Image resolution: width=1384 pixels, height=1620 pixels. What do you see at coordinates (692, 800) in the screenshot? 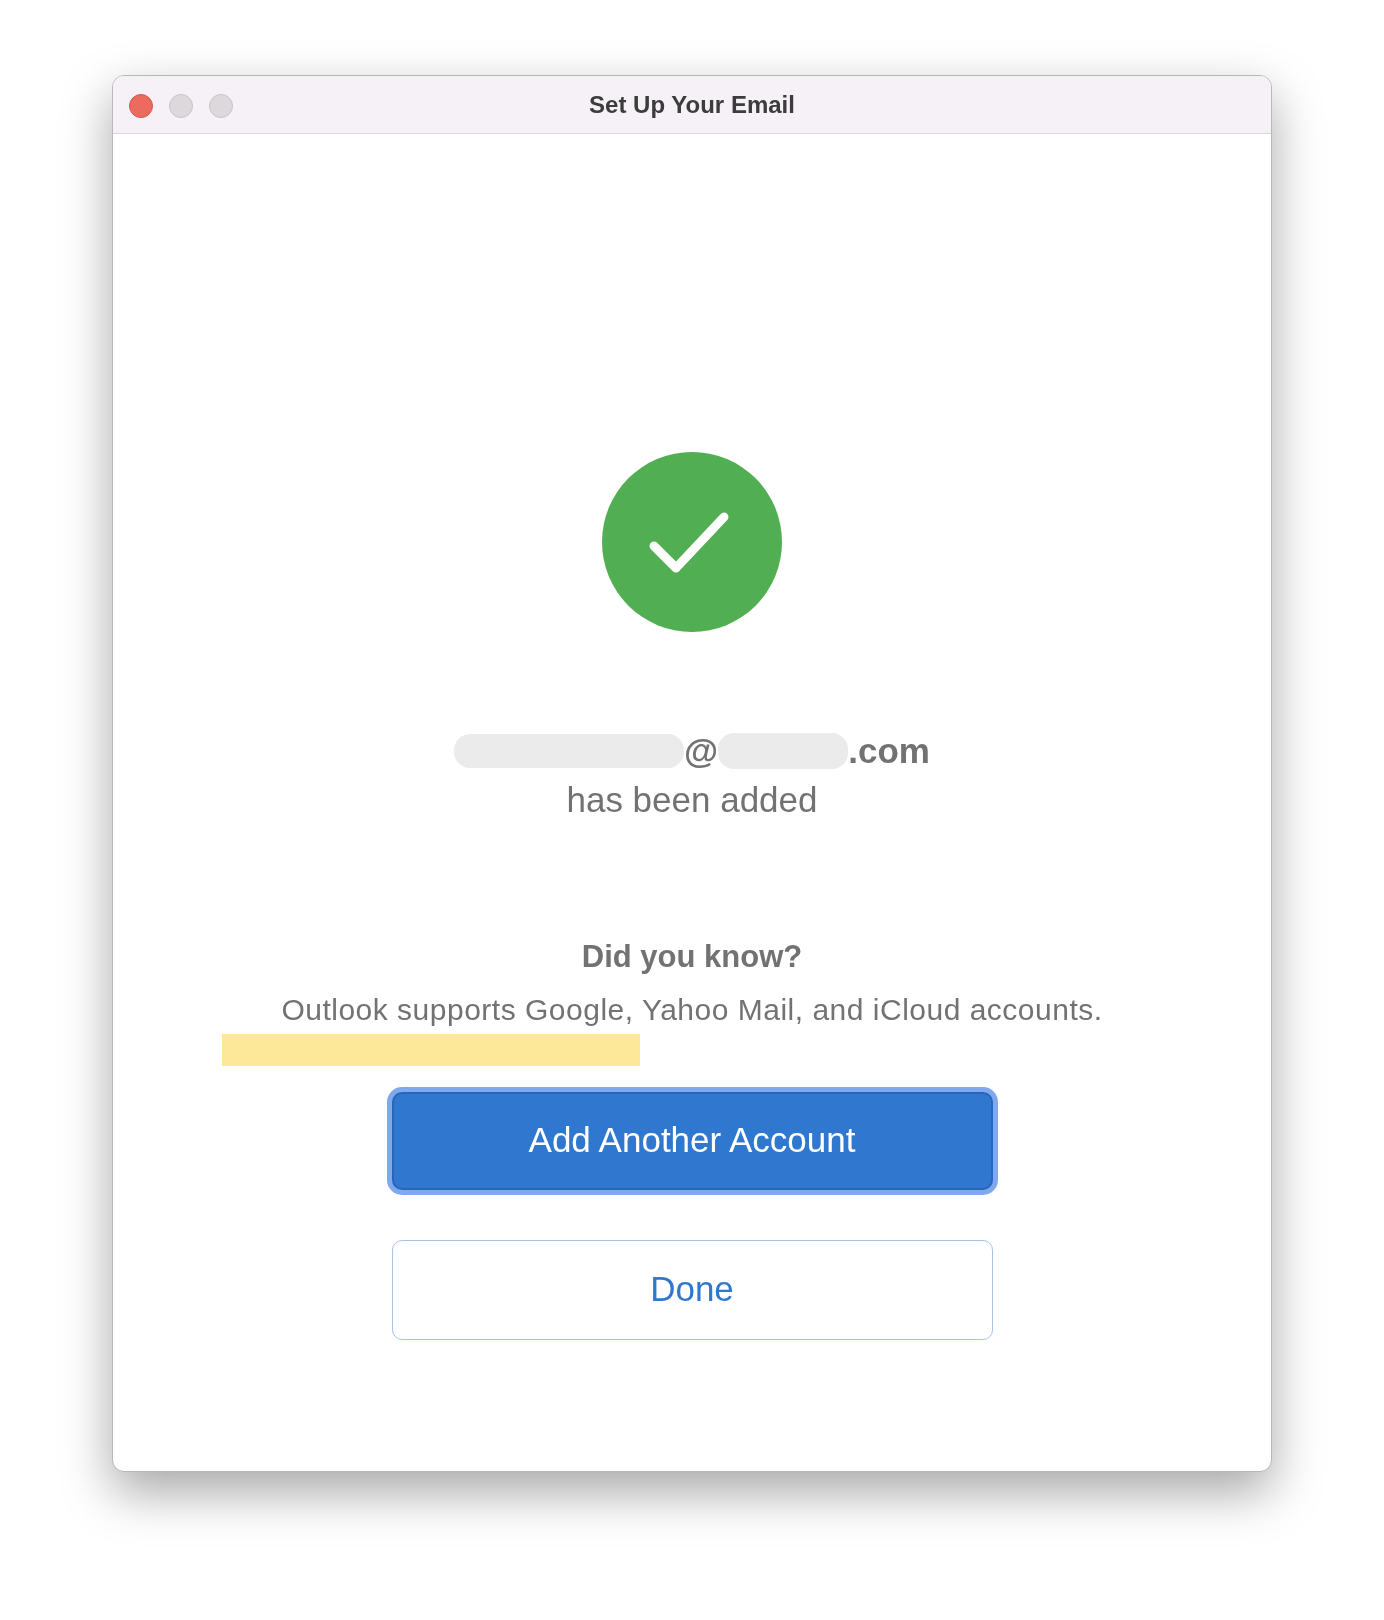
I see `status-message: has been added` at bounding box center [692, 800].